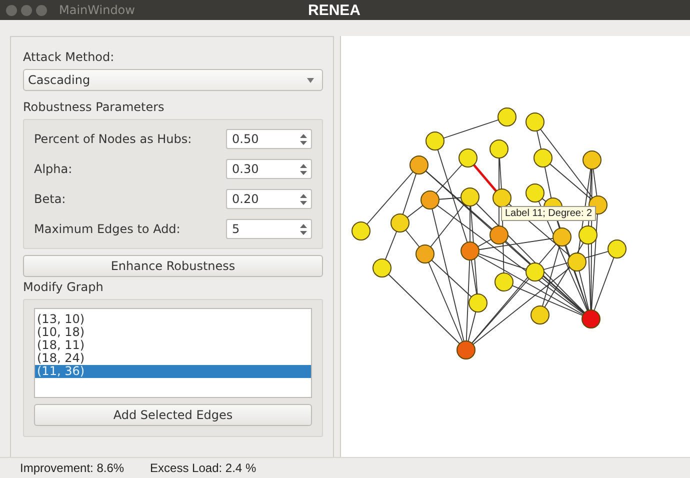 The image size is (690, 478). Describe the element at coordinates (72, 468) in the screenshot. I see `status-text: Improvement: 8.6%` at that location.